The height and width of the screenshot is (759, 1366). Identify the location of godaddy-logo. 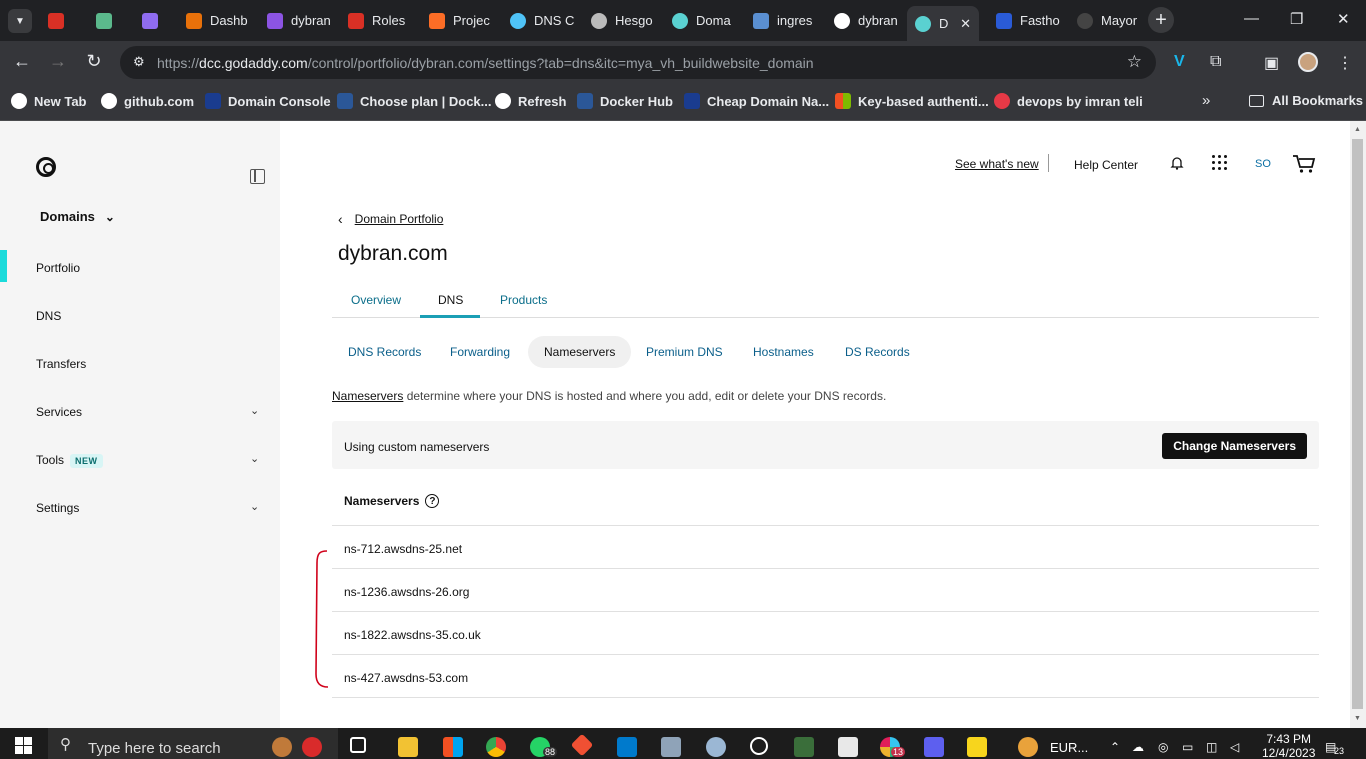
(46, 167).